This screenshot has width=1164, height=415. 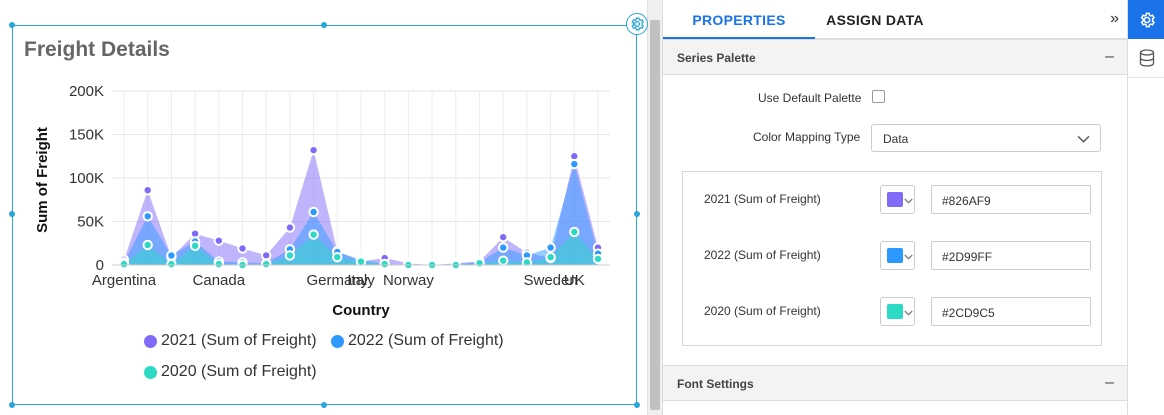 What do you see at coordinates (715, 384) in the screenshot?
I see `section-title: Font Settings` at bounding box center [715, 384].